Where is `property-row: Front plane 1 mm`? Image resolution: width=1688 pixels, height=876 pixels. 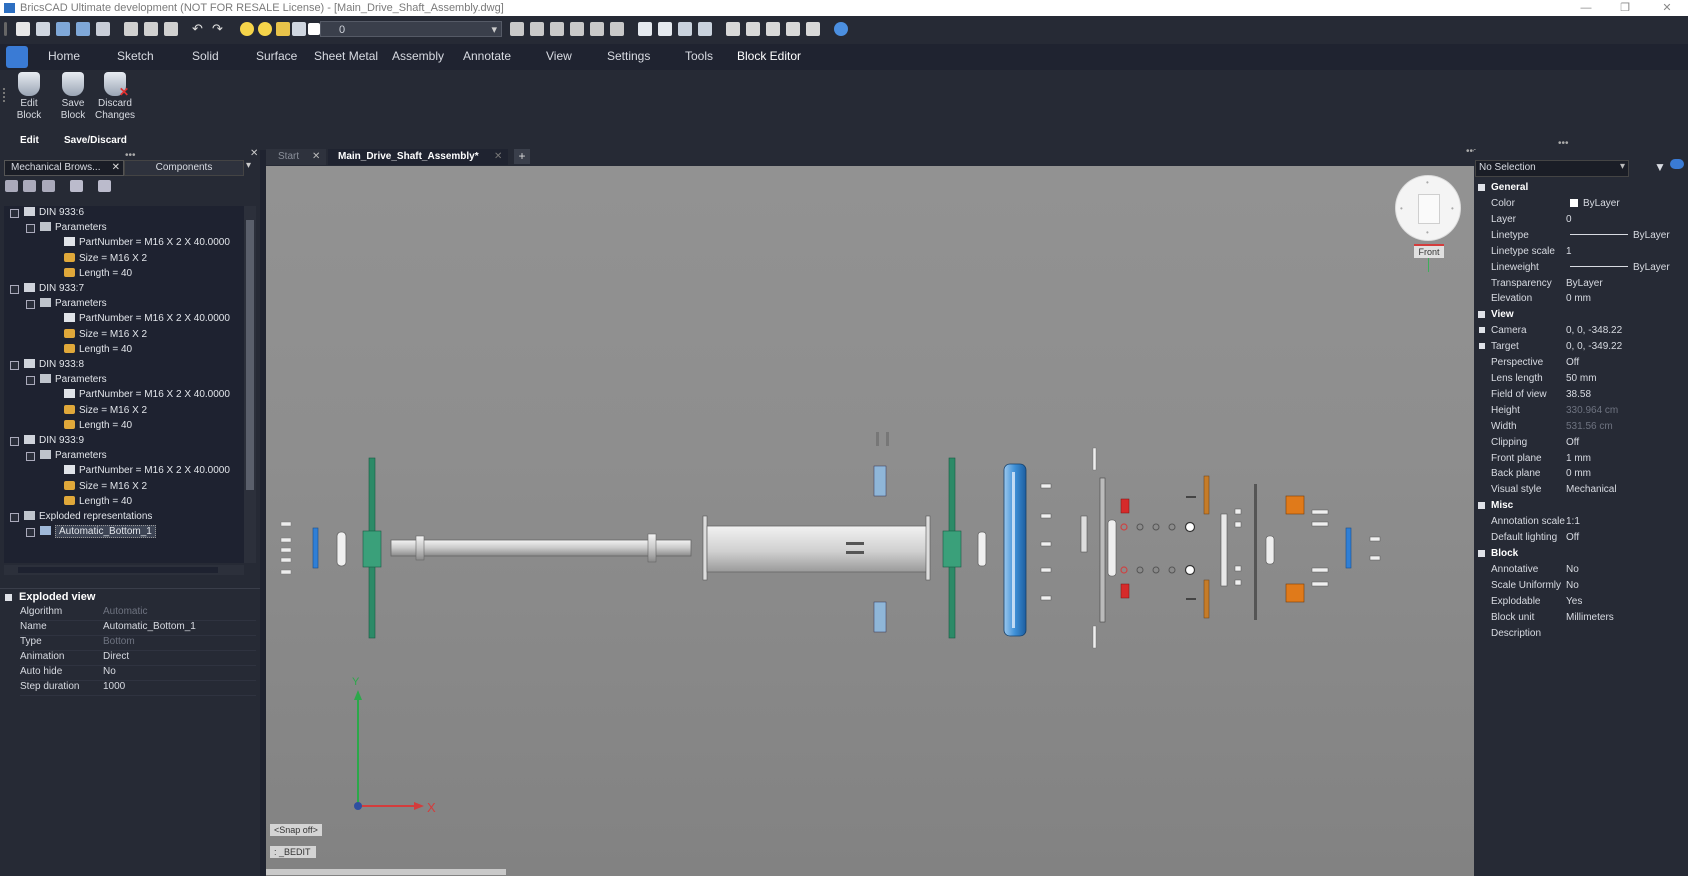 property-row: Front plane 1 mm is located at coordinates (1581, 459).